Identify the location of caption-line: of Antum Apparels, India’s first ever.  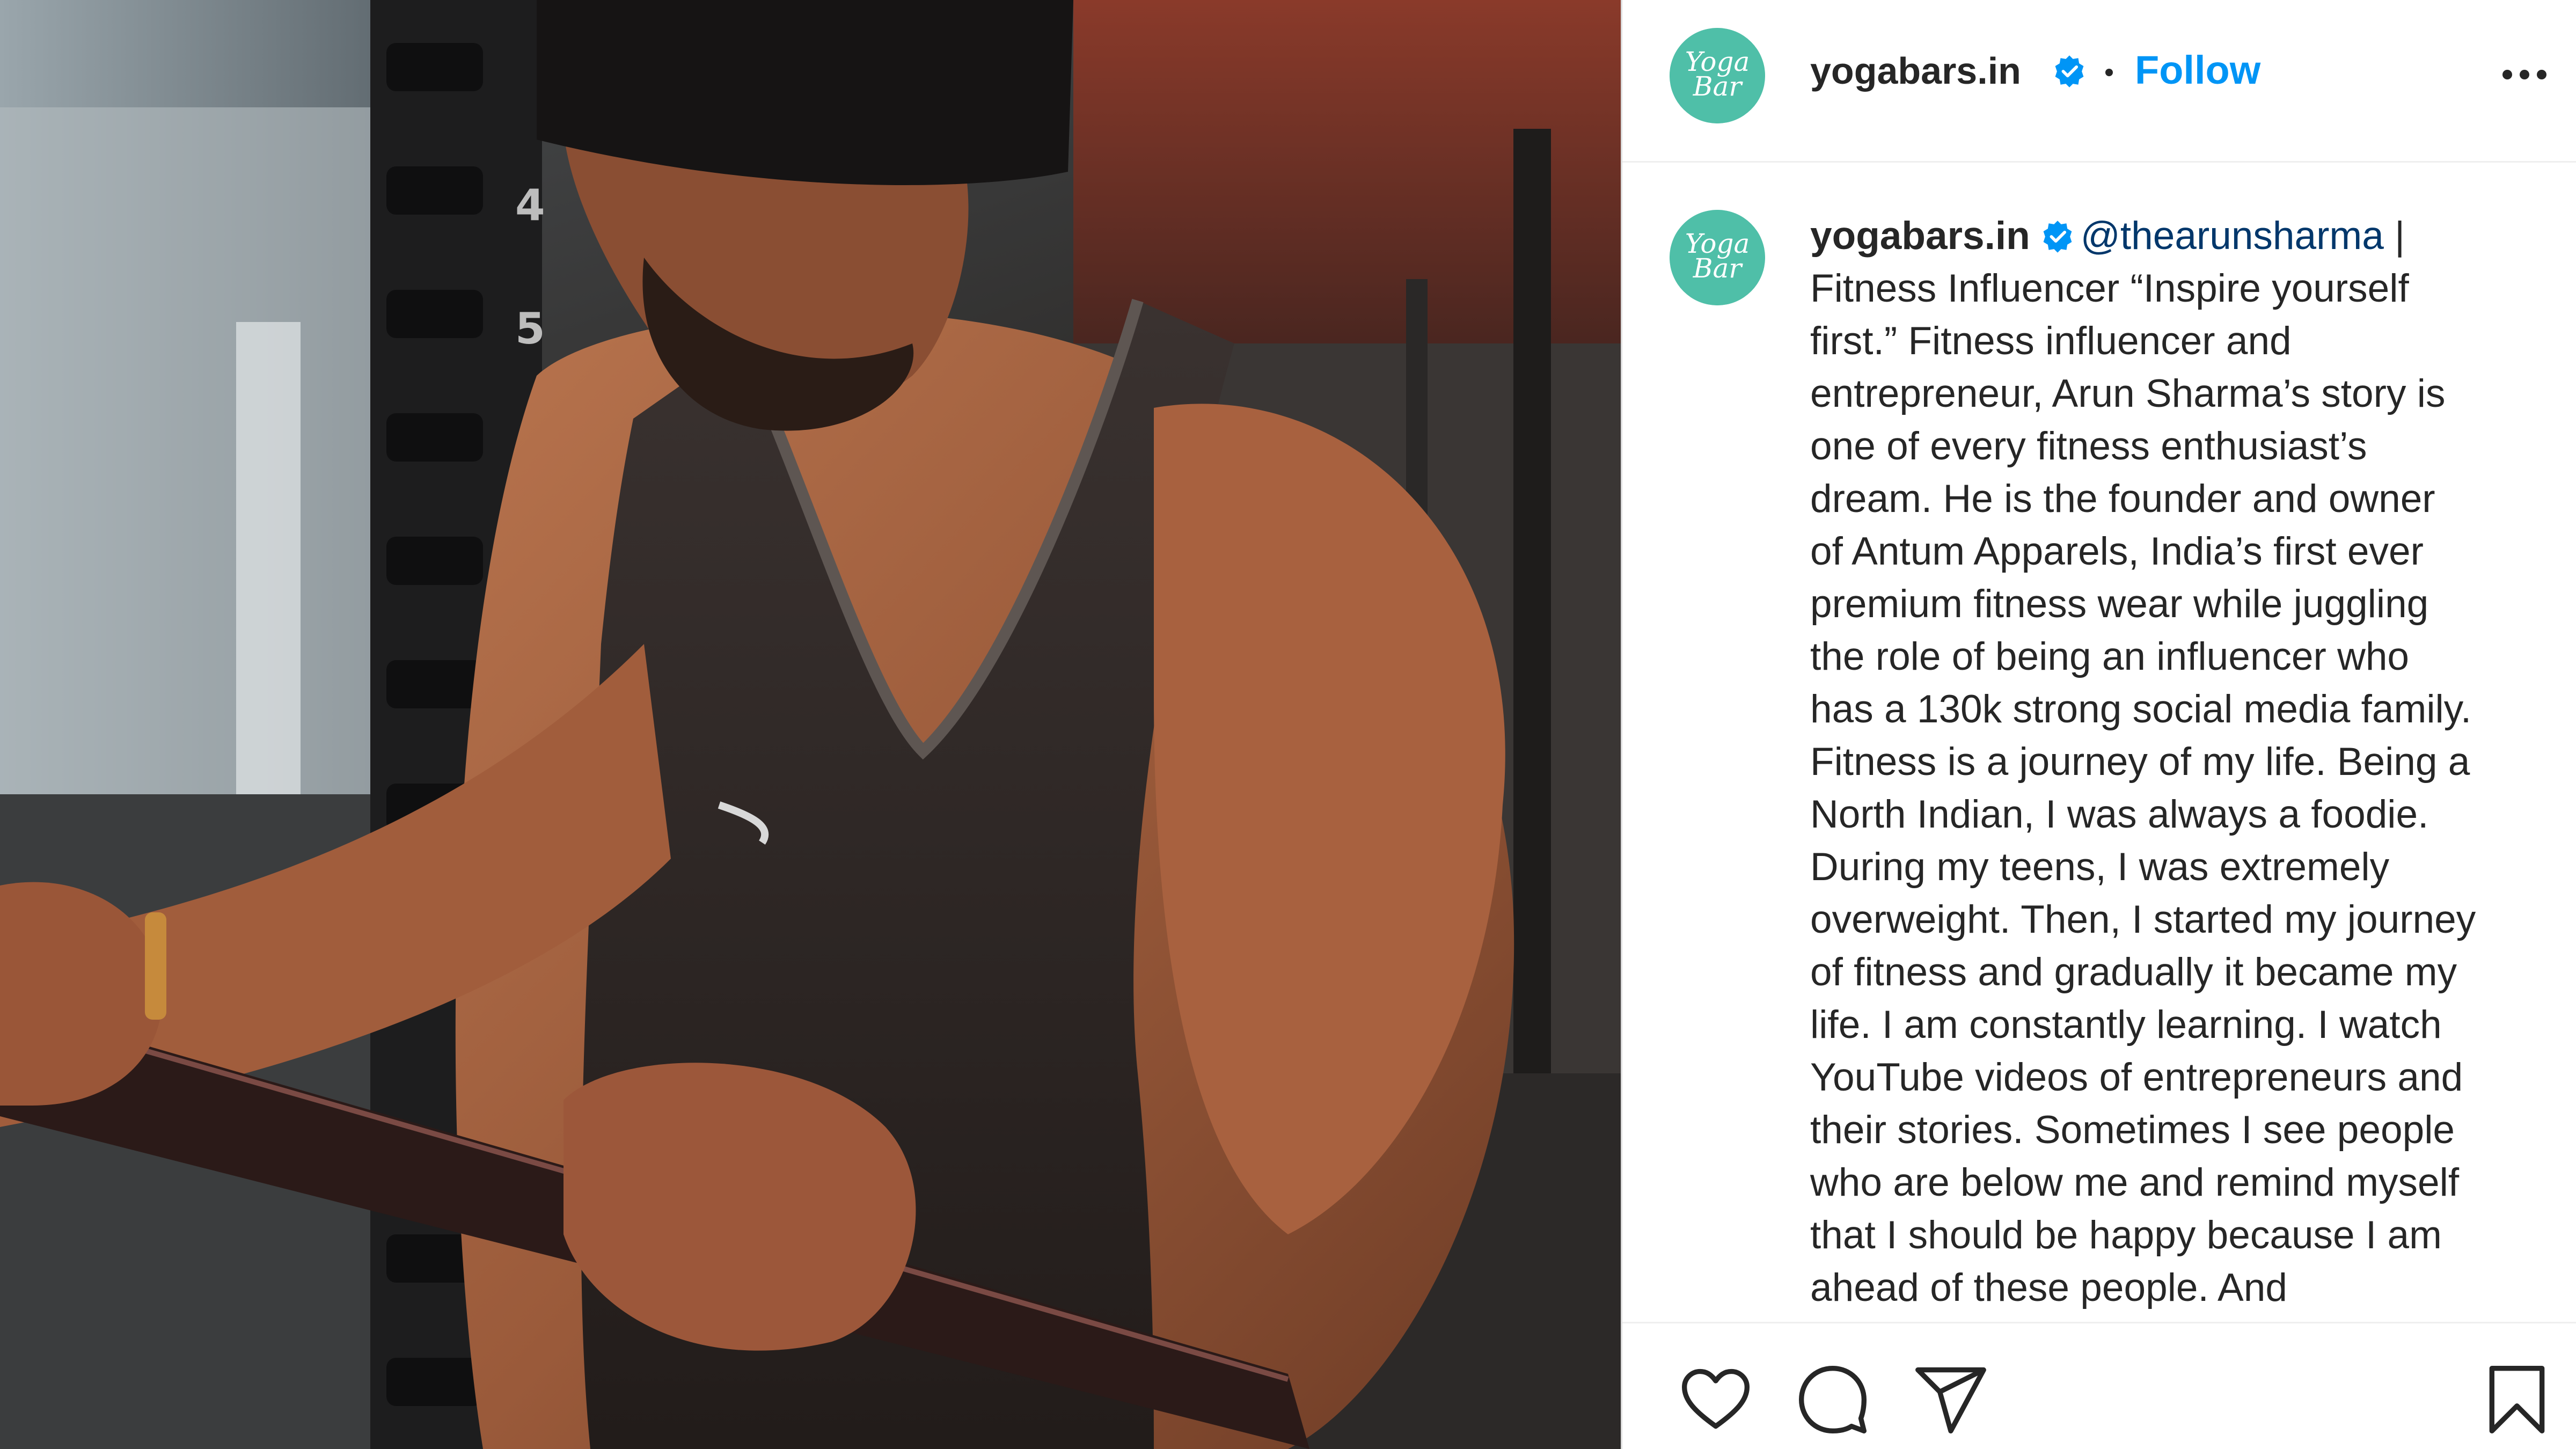
(2117, 551).